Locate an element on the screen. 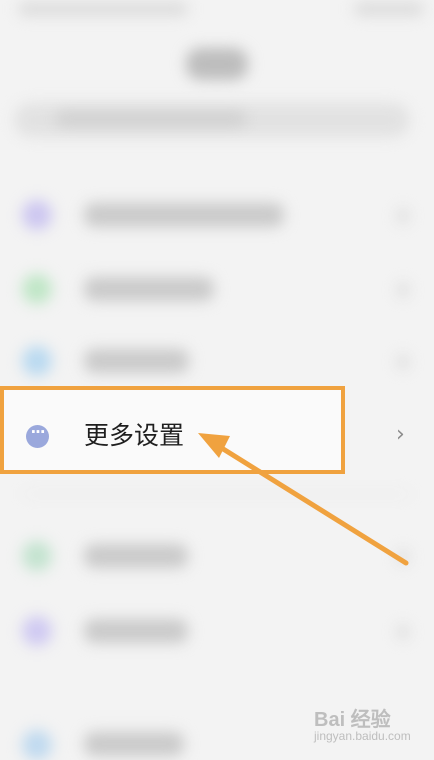 The width and height of the screenshot is (434, 760). more-dots-icon: ··· is located at coordinates (37, 436).